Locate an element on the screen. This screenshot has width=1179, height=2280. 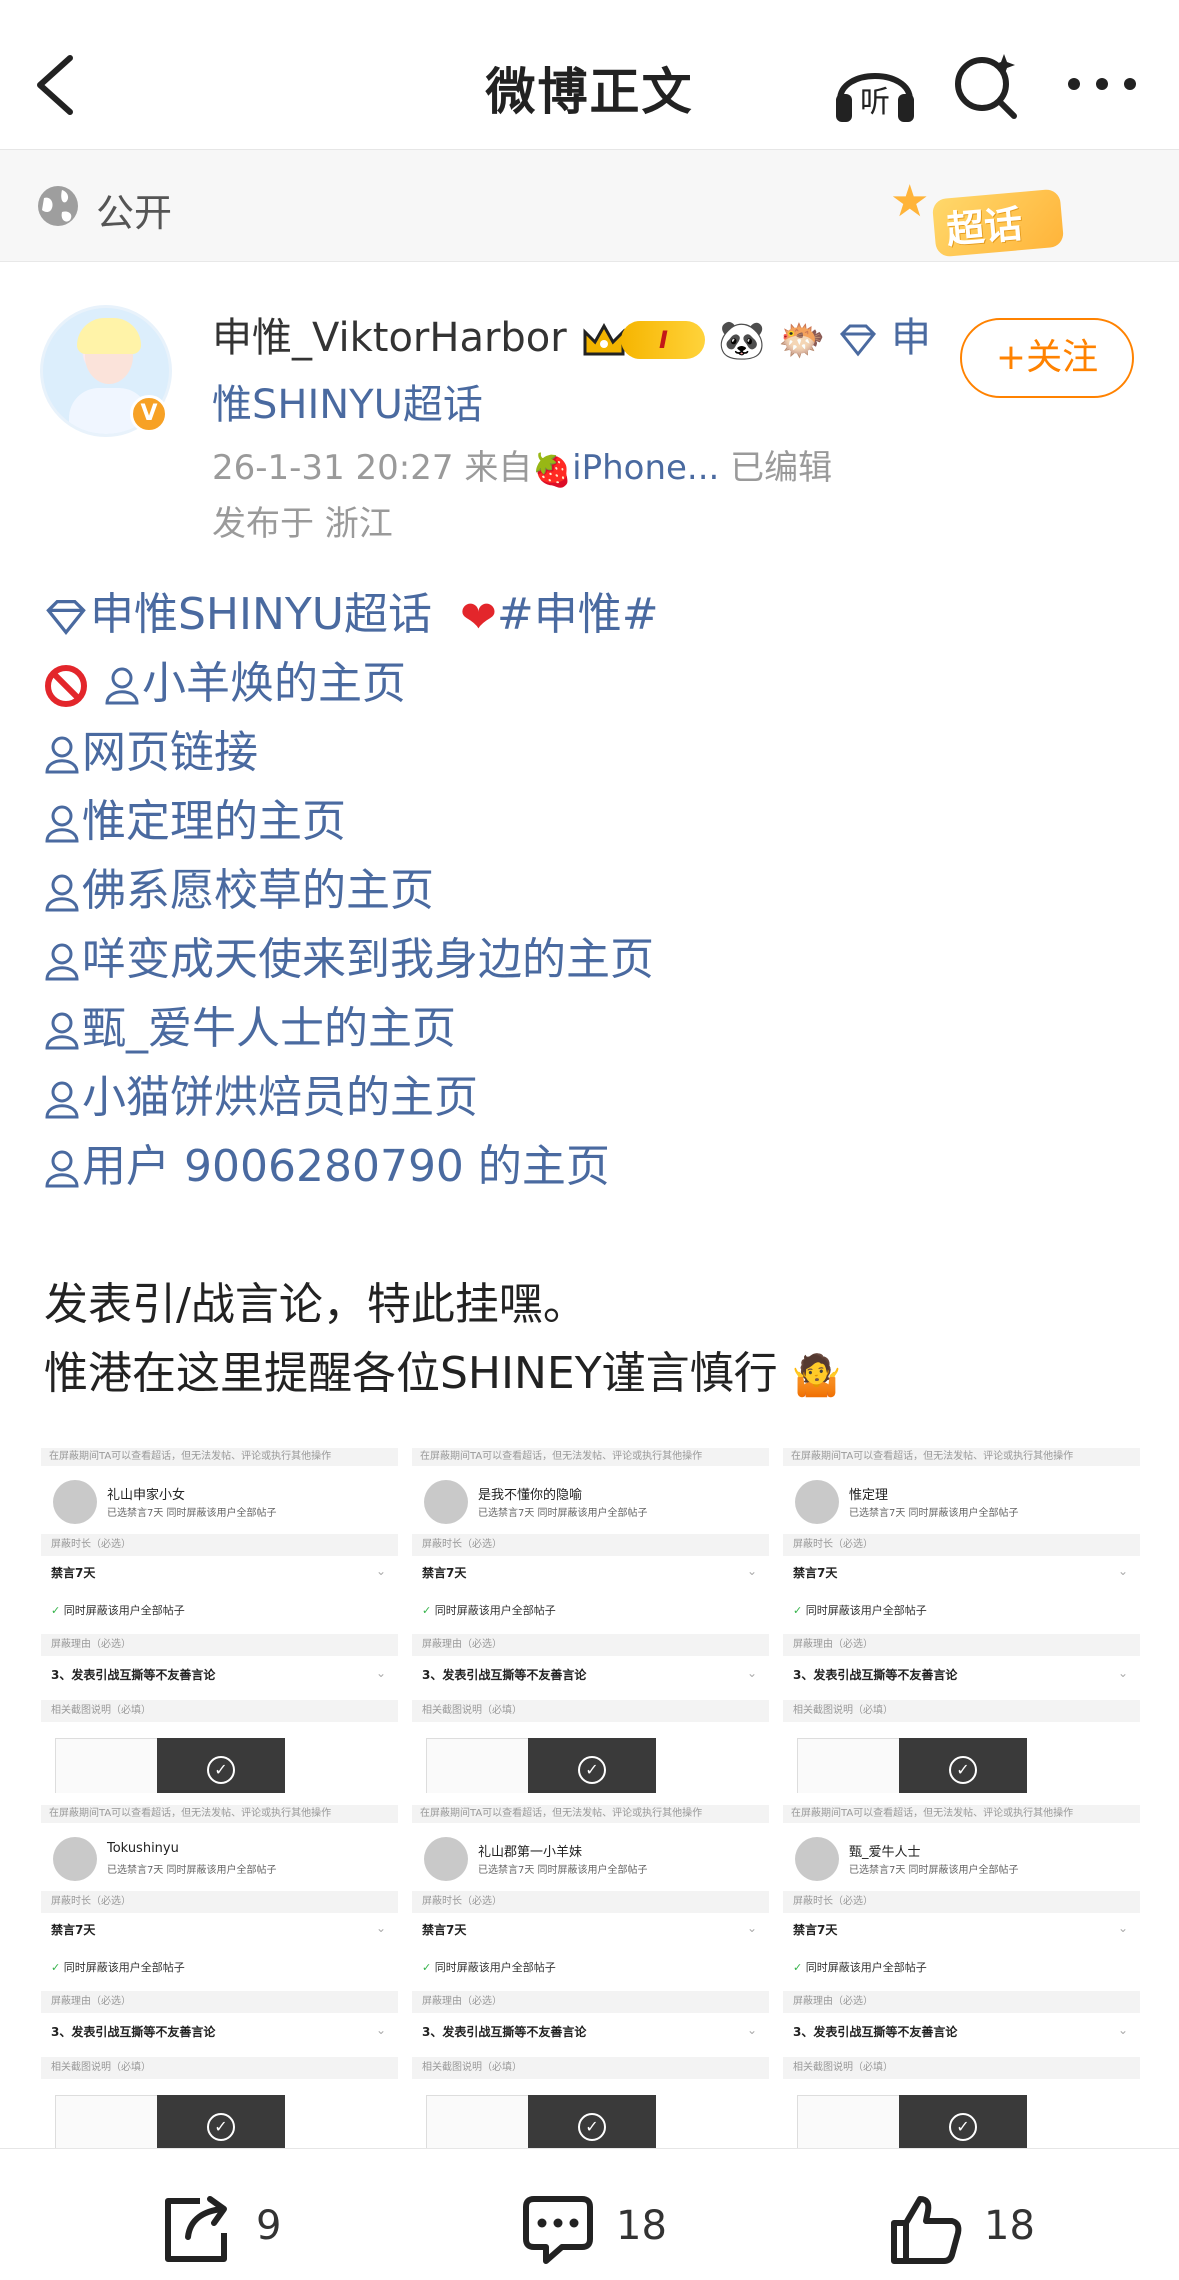
supertopic-link: 申惟SHINYU超话 is located at coordinates (261, 614).